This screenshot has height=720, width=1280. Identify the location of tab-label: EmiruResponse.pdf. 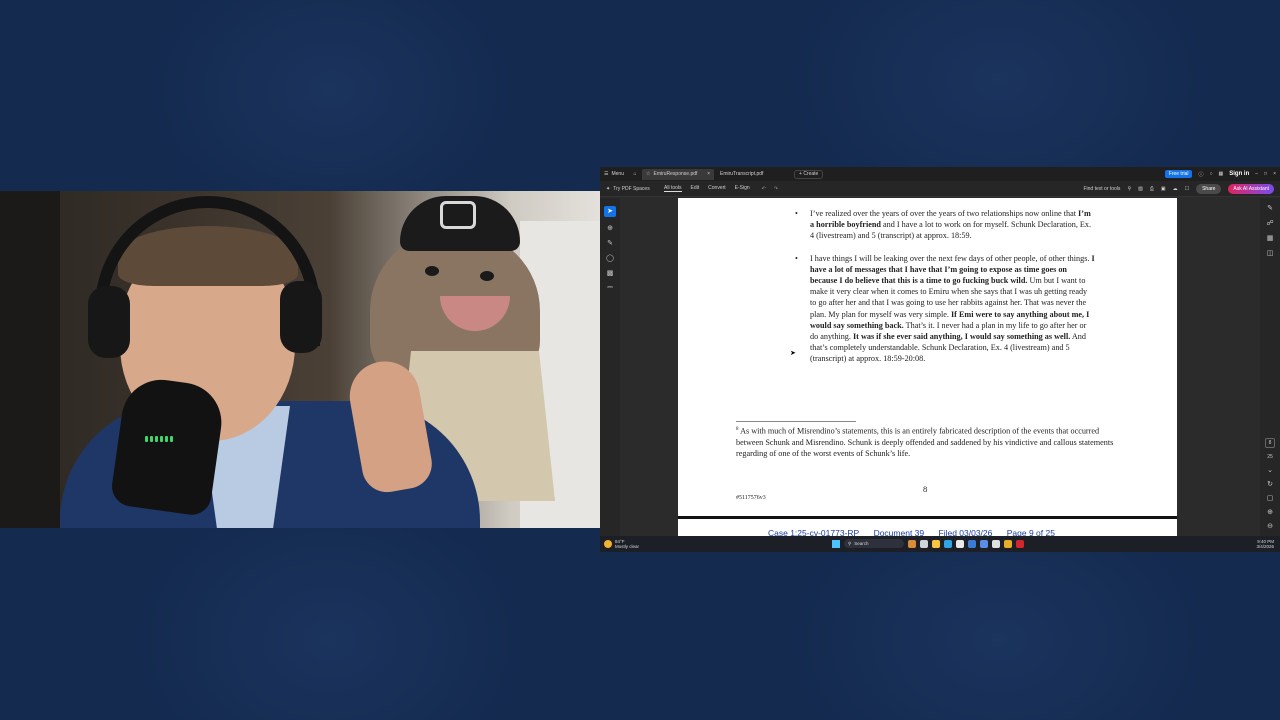
(675, 174).